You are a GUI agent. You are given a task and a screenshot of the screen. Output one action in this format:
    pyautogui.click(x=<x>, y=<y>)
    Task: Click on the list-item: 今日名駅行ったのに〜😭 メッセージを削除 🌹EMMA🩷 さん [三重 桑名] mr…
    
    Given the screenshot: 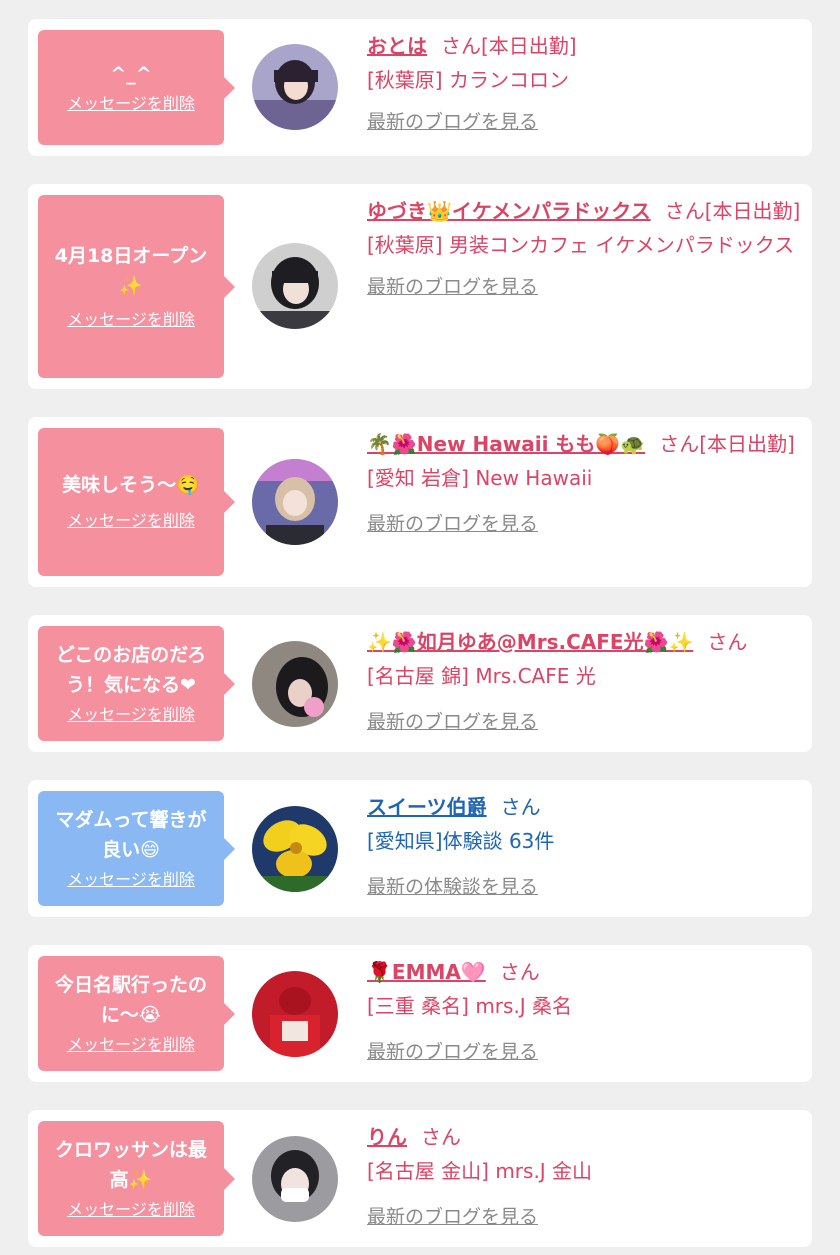 What is the action you would take?
    pyautogui.click(x=420, y=1013)
    